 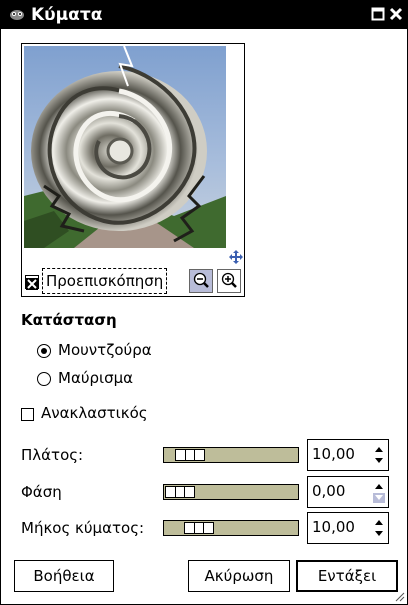 What do you see at coordinates (27, 414) in the screenshot?
I see `reflective-checkbox` at bounding box center [27, 414].